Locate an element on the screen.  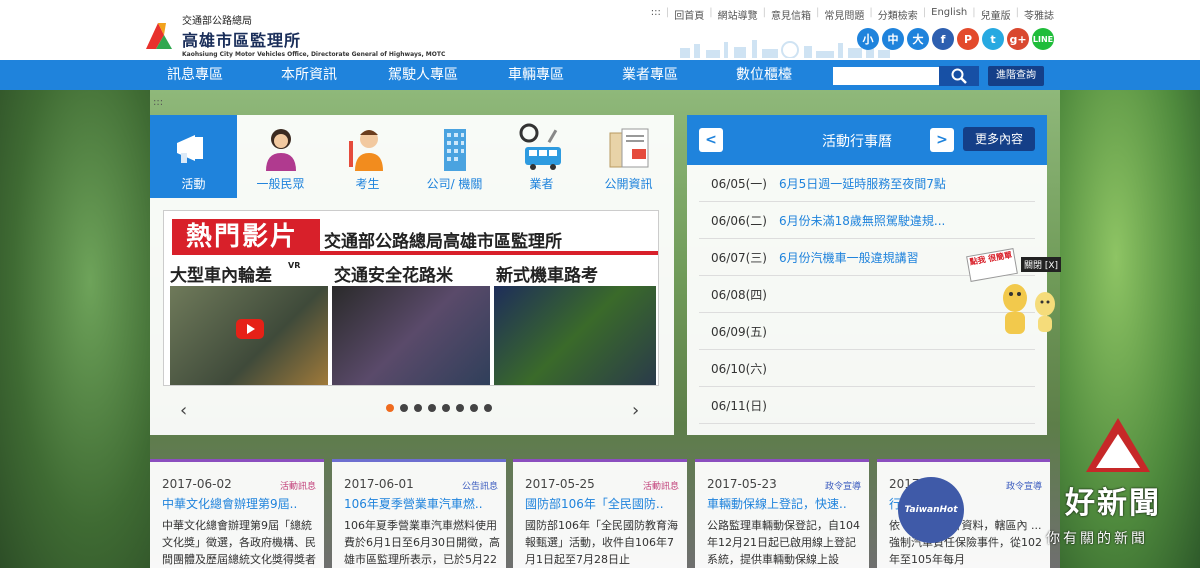
main-nav: 訊息專區 本所資訊 駕駛人專區 車輛專區 業者專區 數位櫃檯 進階查詢 is located at coordinates (600, 75).